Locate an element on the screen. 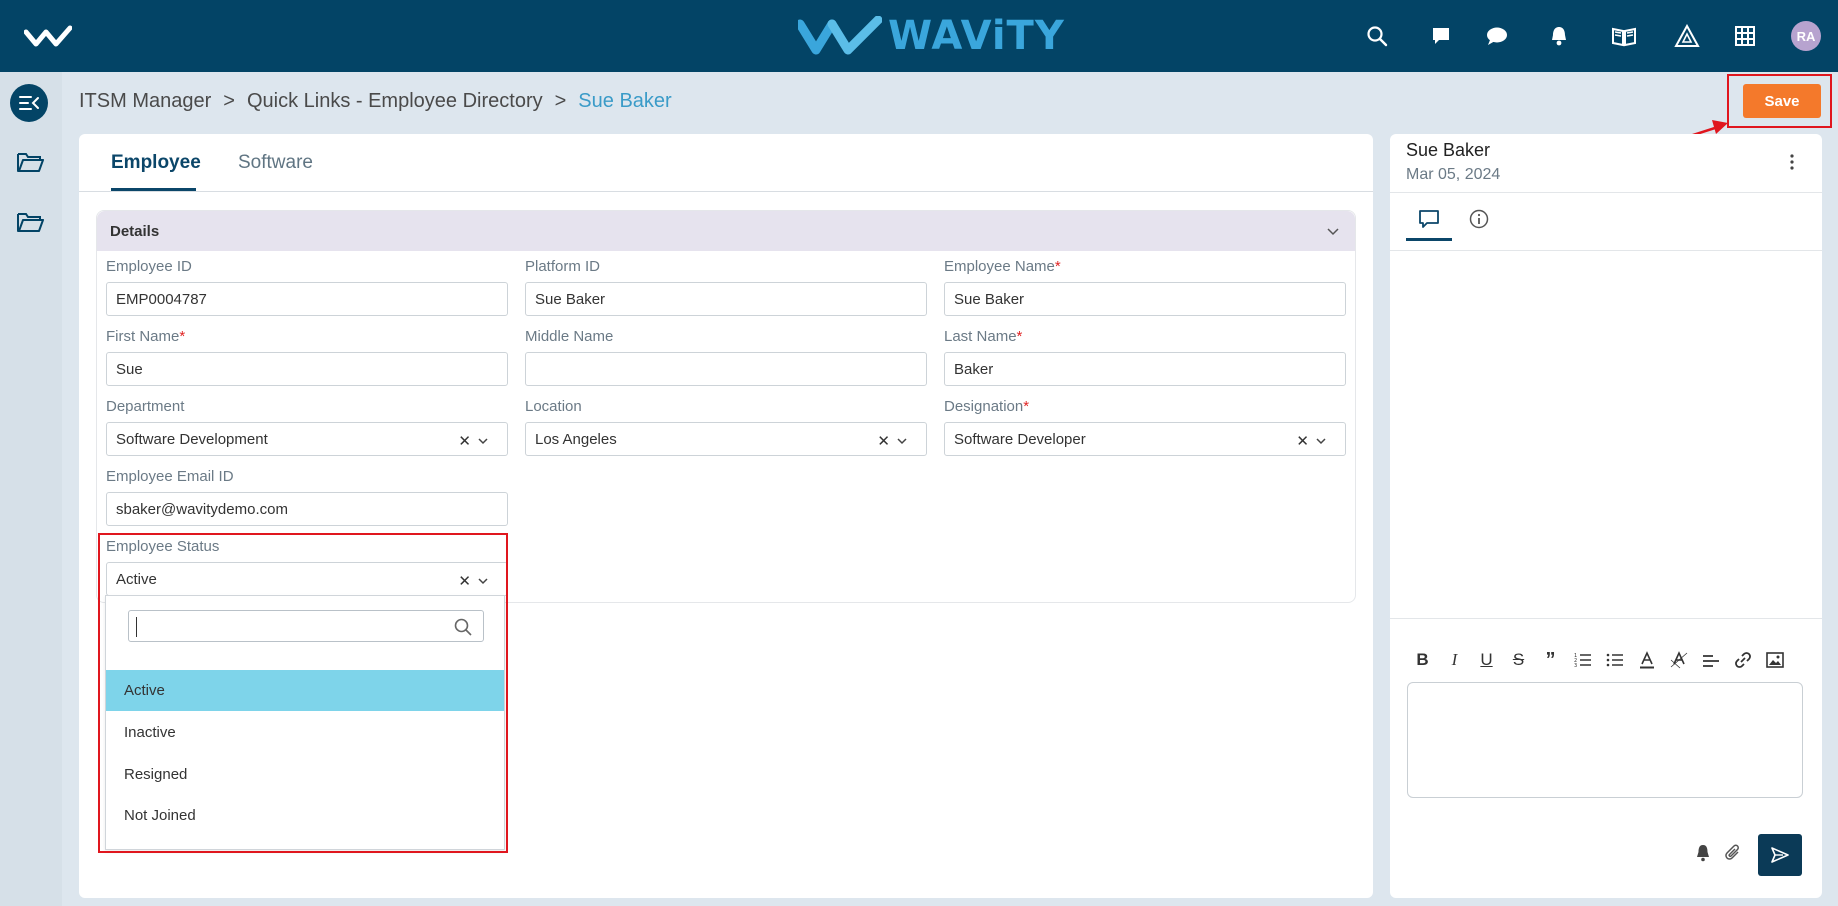 Image resolution: width=1838 pixels, height=906 pixels. last-name-label: Last Name* is located at coordinates (983, 336).